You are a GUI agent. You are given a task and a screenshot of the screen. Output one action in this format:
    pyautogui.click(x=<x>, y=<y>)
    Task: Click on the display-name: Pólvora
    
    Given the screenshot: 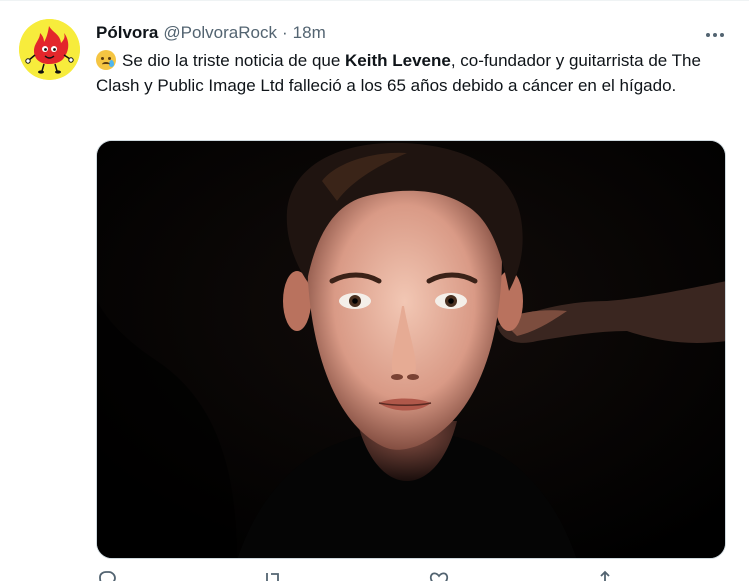 What is the action you would take?
    pyautogui.click(x=127, y=33)
    